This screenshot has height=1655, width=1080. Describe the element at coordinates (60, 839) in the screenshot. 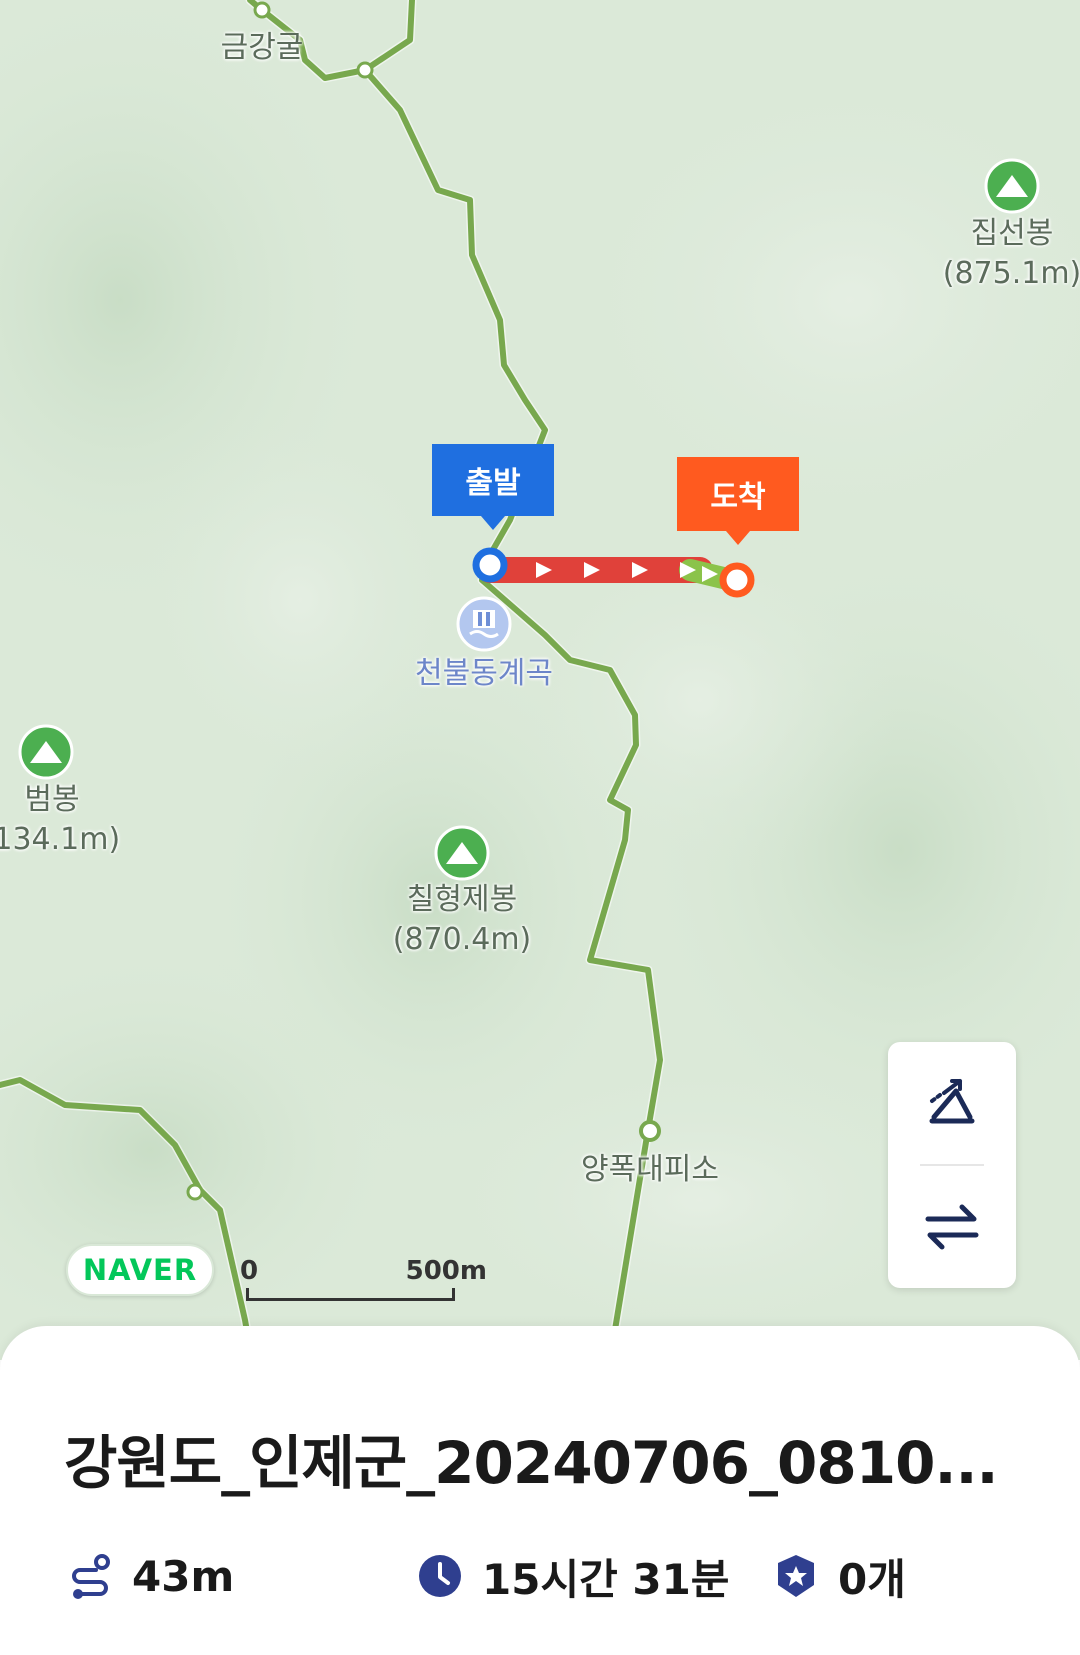

I see `place-elevation: ,134.1m)` at that location.